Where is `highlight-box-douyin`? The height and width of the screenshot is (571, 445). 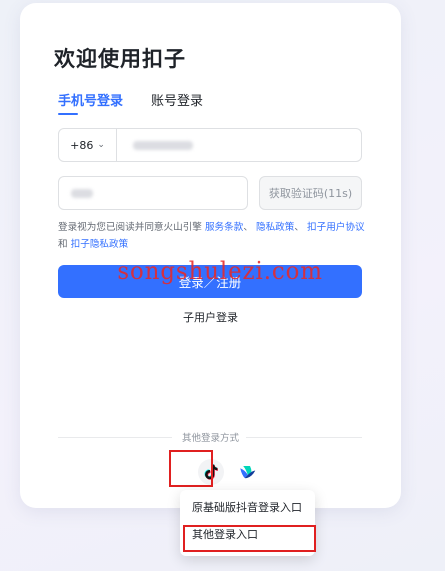 highlight-box-douyin is located at coordinates (191, 468).